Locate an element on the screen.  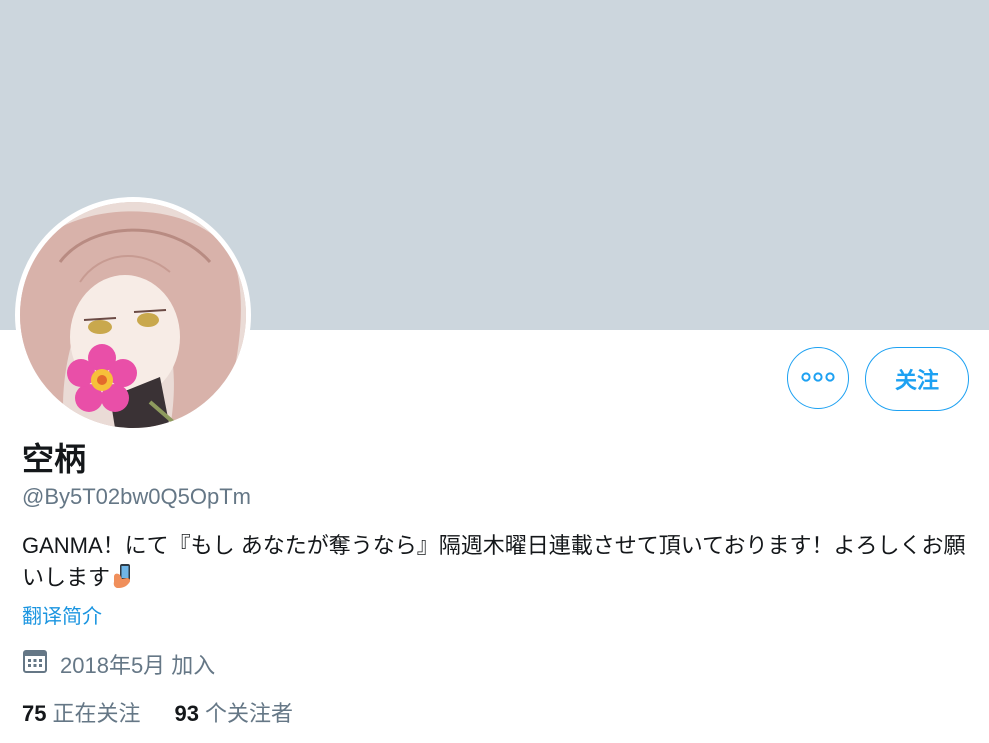
profile-handle: @By5T02bw0Q5OpTm is located at coordinates (136, 496).